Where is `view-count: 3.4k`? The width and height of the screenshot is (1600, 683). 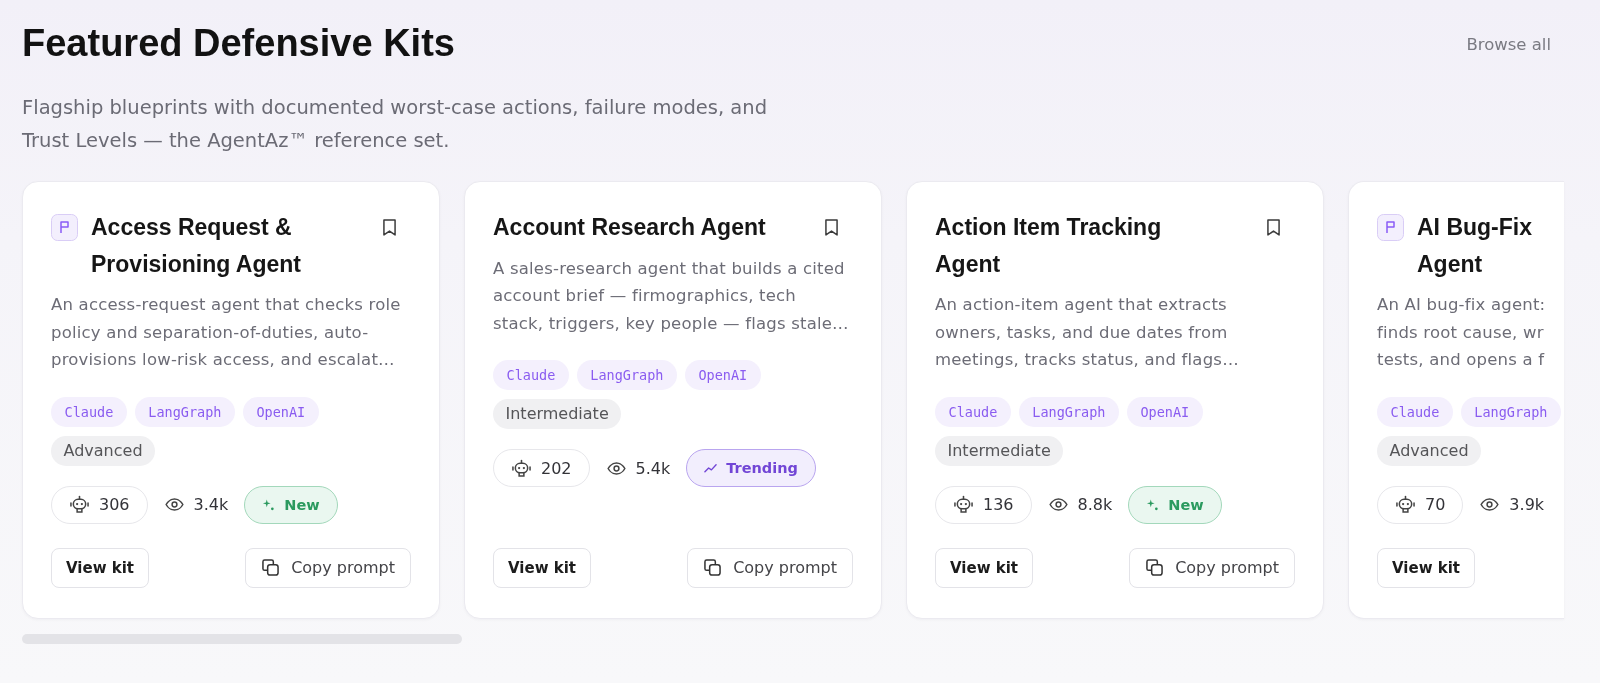
view-count: 3.4k is located at coordinates (211, 505).